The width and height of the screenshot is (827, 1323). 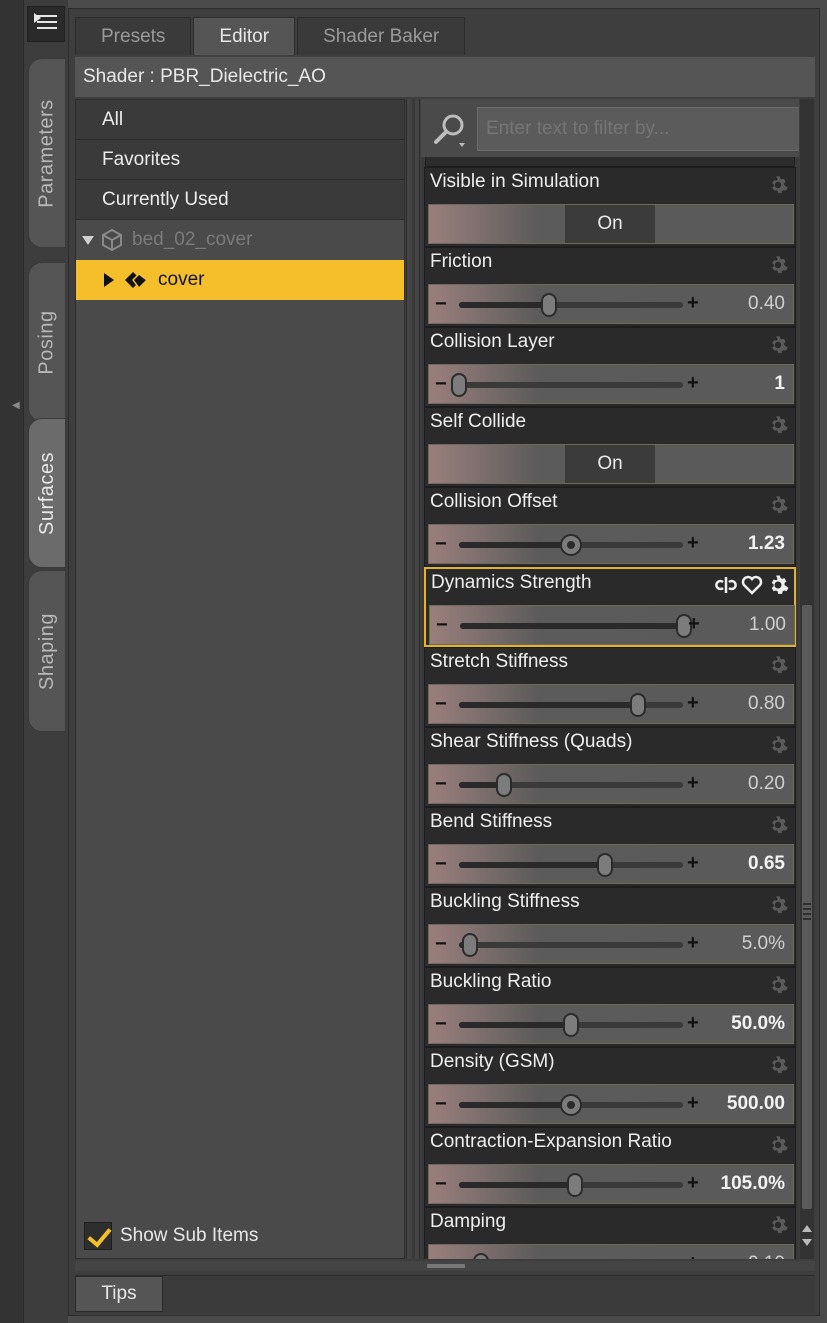 I want to click on filter-currently-used: Currently Used, so click(x=240, y=200).